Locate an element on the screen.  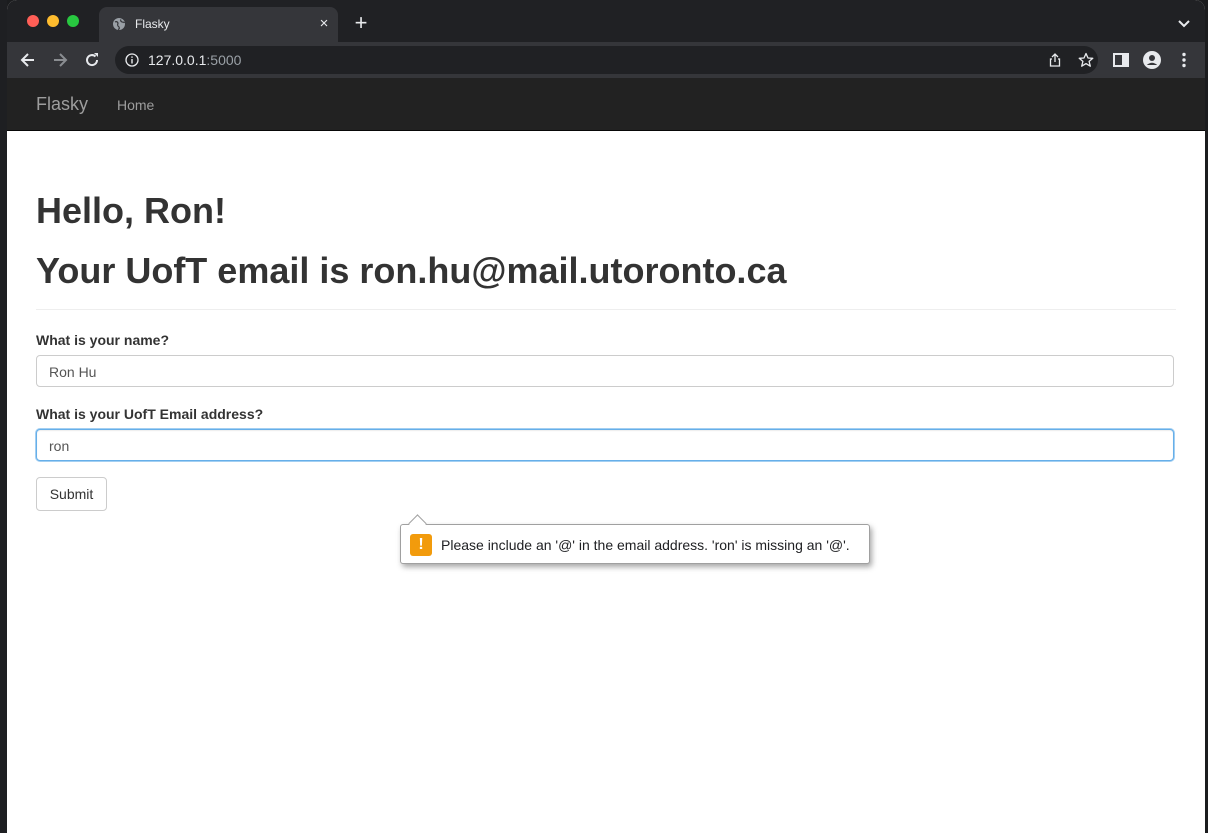
url-text: 127.0.0.1:5000 is located at coordinates (194, 60).